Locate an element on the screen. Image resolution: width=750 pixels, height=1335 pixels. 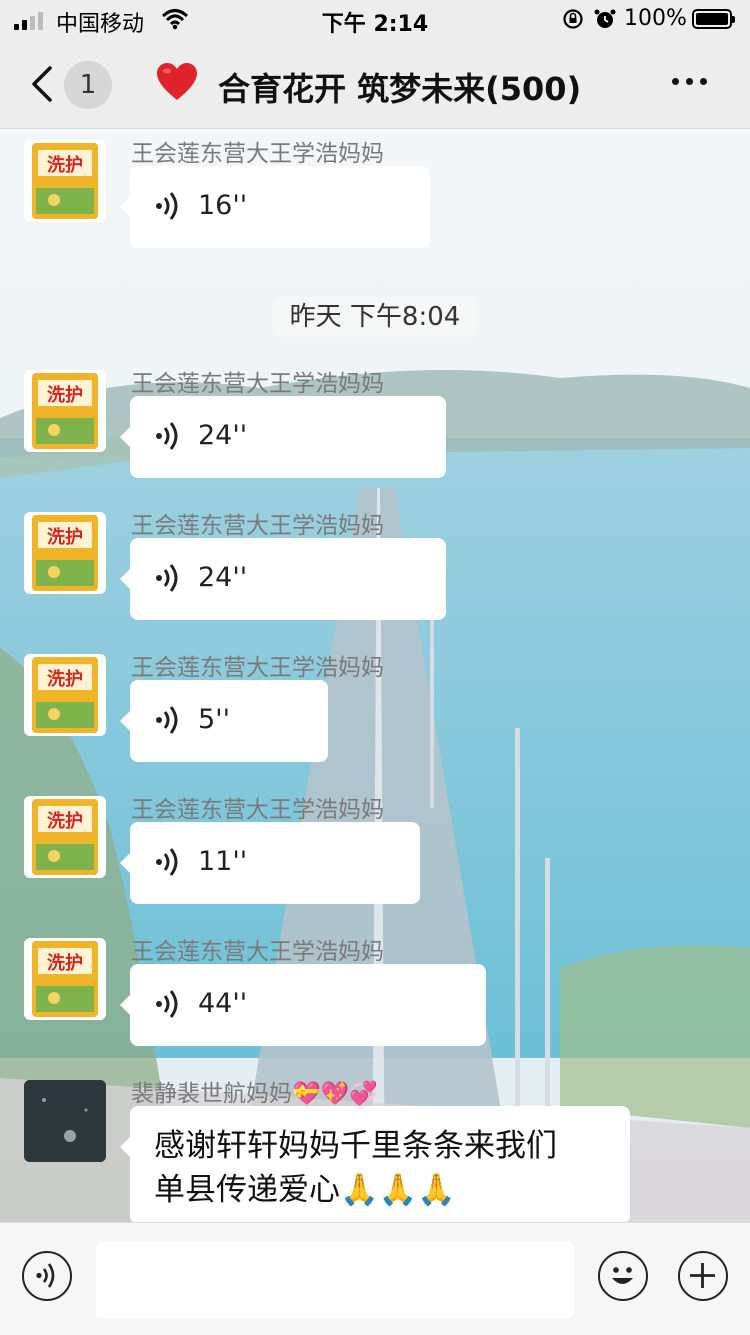
more-options-button is located at coordinates (689, 81).